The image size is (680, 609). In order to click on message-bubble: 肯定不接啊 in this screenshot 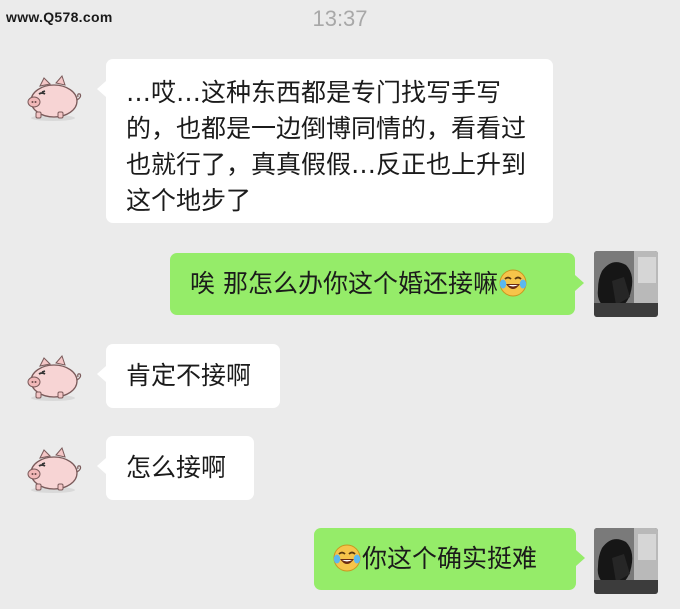, I will do `click(188, 376)`.